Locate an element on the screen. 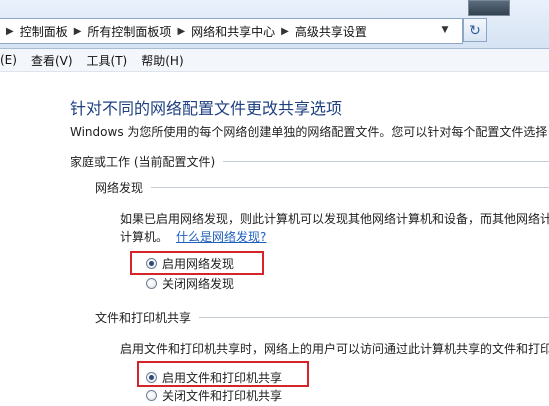 The image size is (549, 406). file-printer-sharing-header: 文件和打印机共享 is located at coordinates (322, 317).